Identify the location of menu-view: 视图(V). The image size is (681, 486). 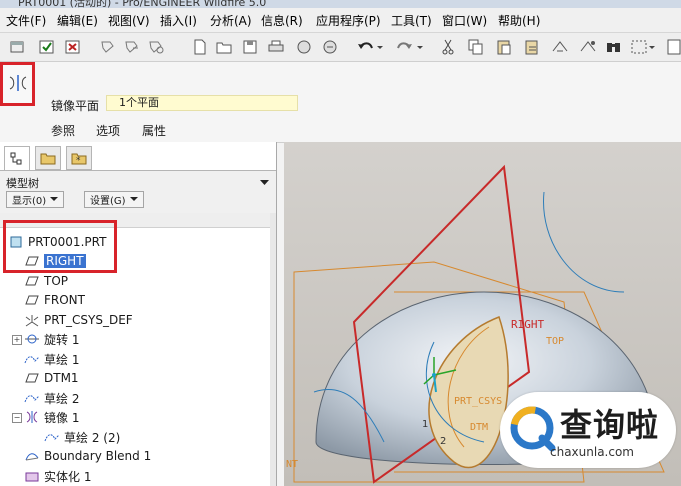
(129, 20).